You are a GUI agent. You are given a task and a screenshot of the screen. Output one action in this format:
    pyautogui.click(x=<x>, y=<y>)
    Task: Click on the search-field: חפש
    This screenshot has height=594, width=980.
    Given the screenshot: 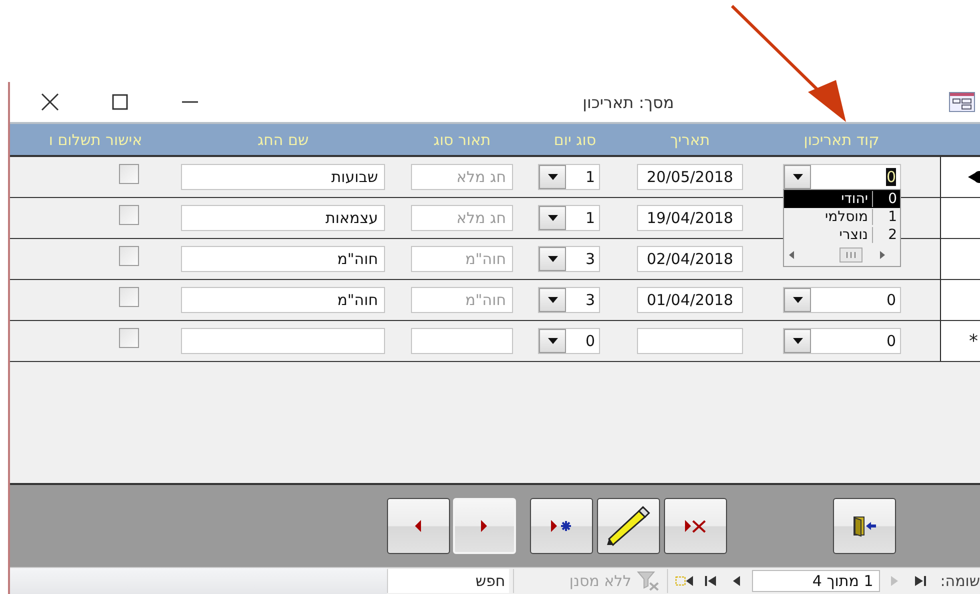 What is the action you would take?
    pyautogui.click(x=448, y=581)
    